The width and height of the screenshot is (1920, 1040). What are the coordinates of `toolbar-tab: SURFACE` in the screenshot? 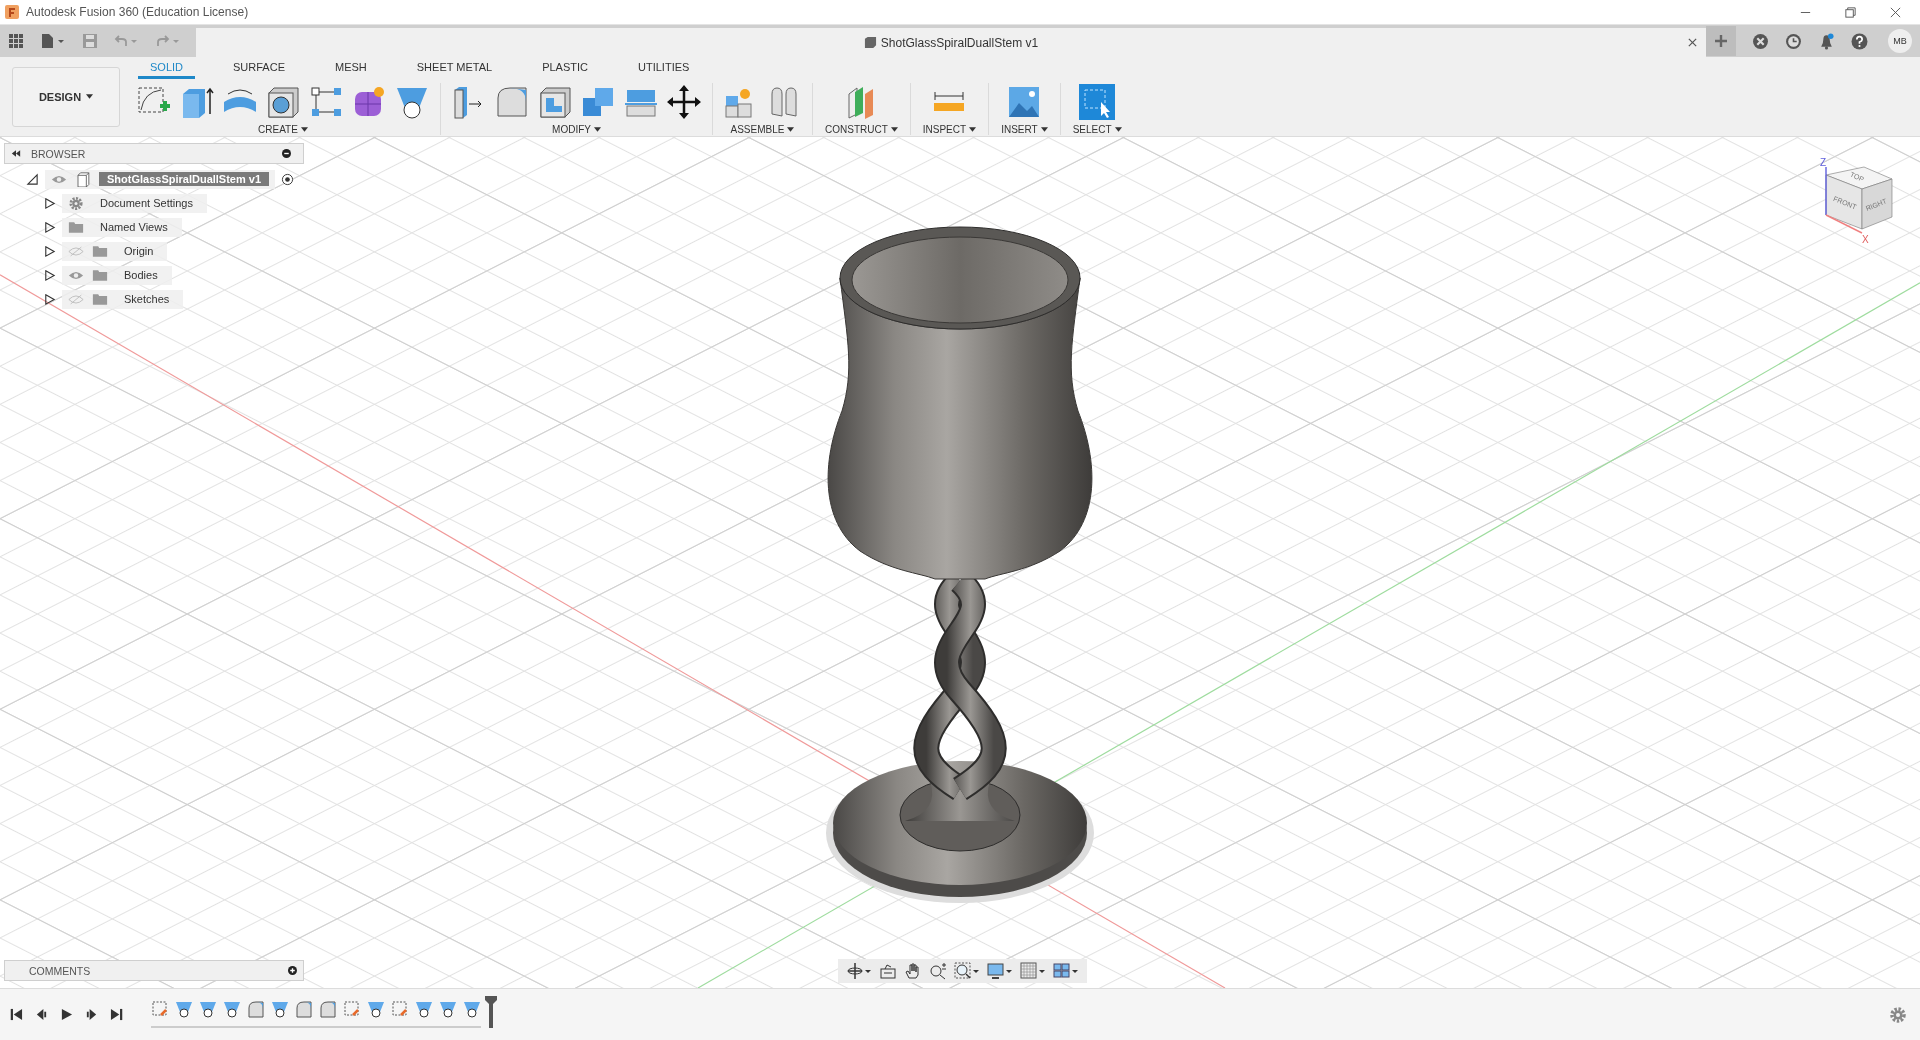 It's located at (259, 68).